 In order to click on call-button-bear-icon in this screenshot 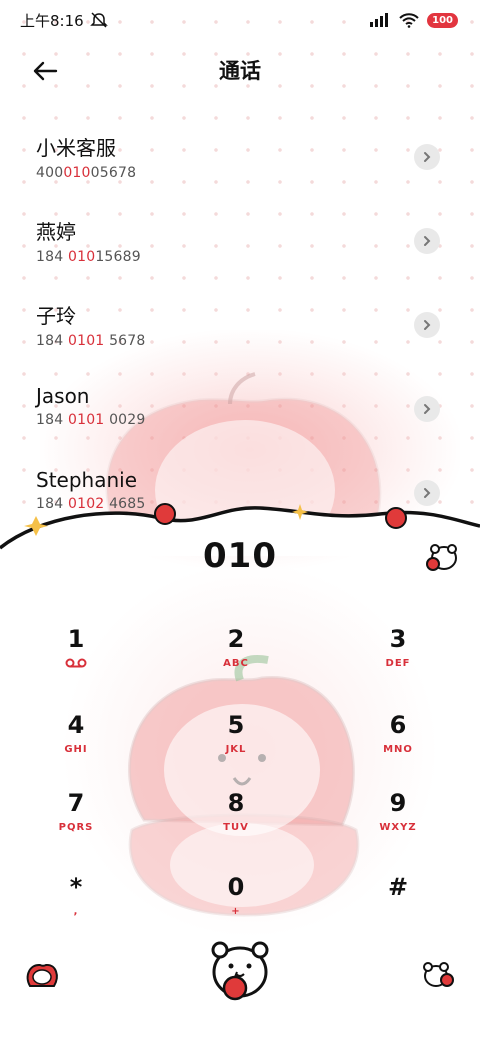, I will do `click(240, 971)`.